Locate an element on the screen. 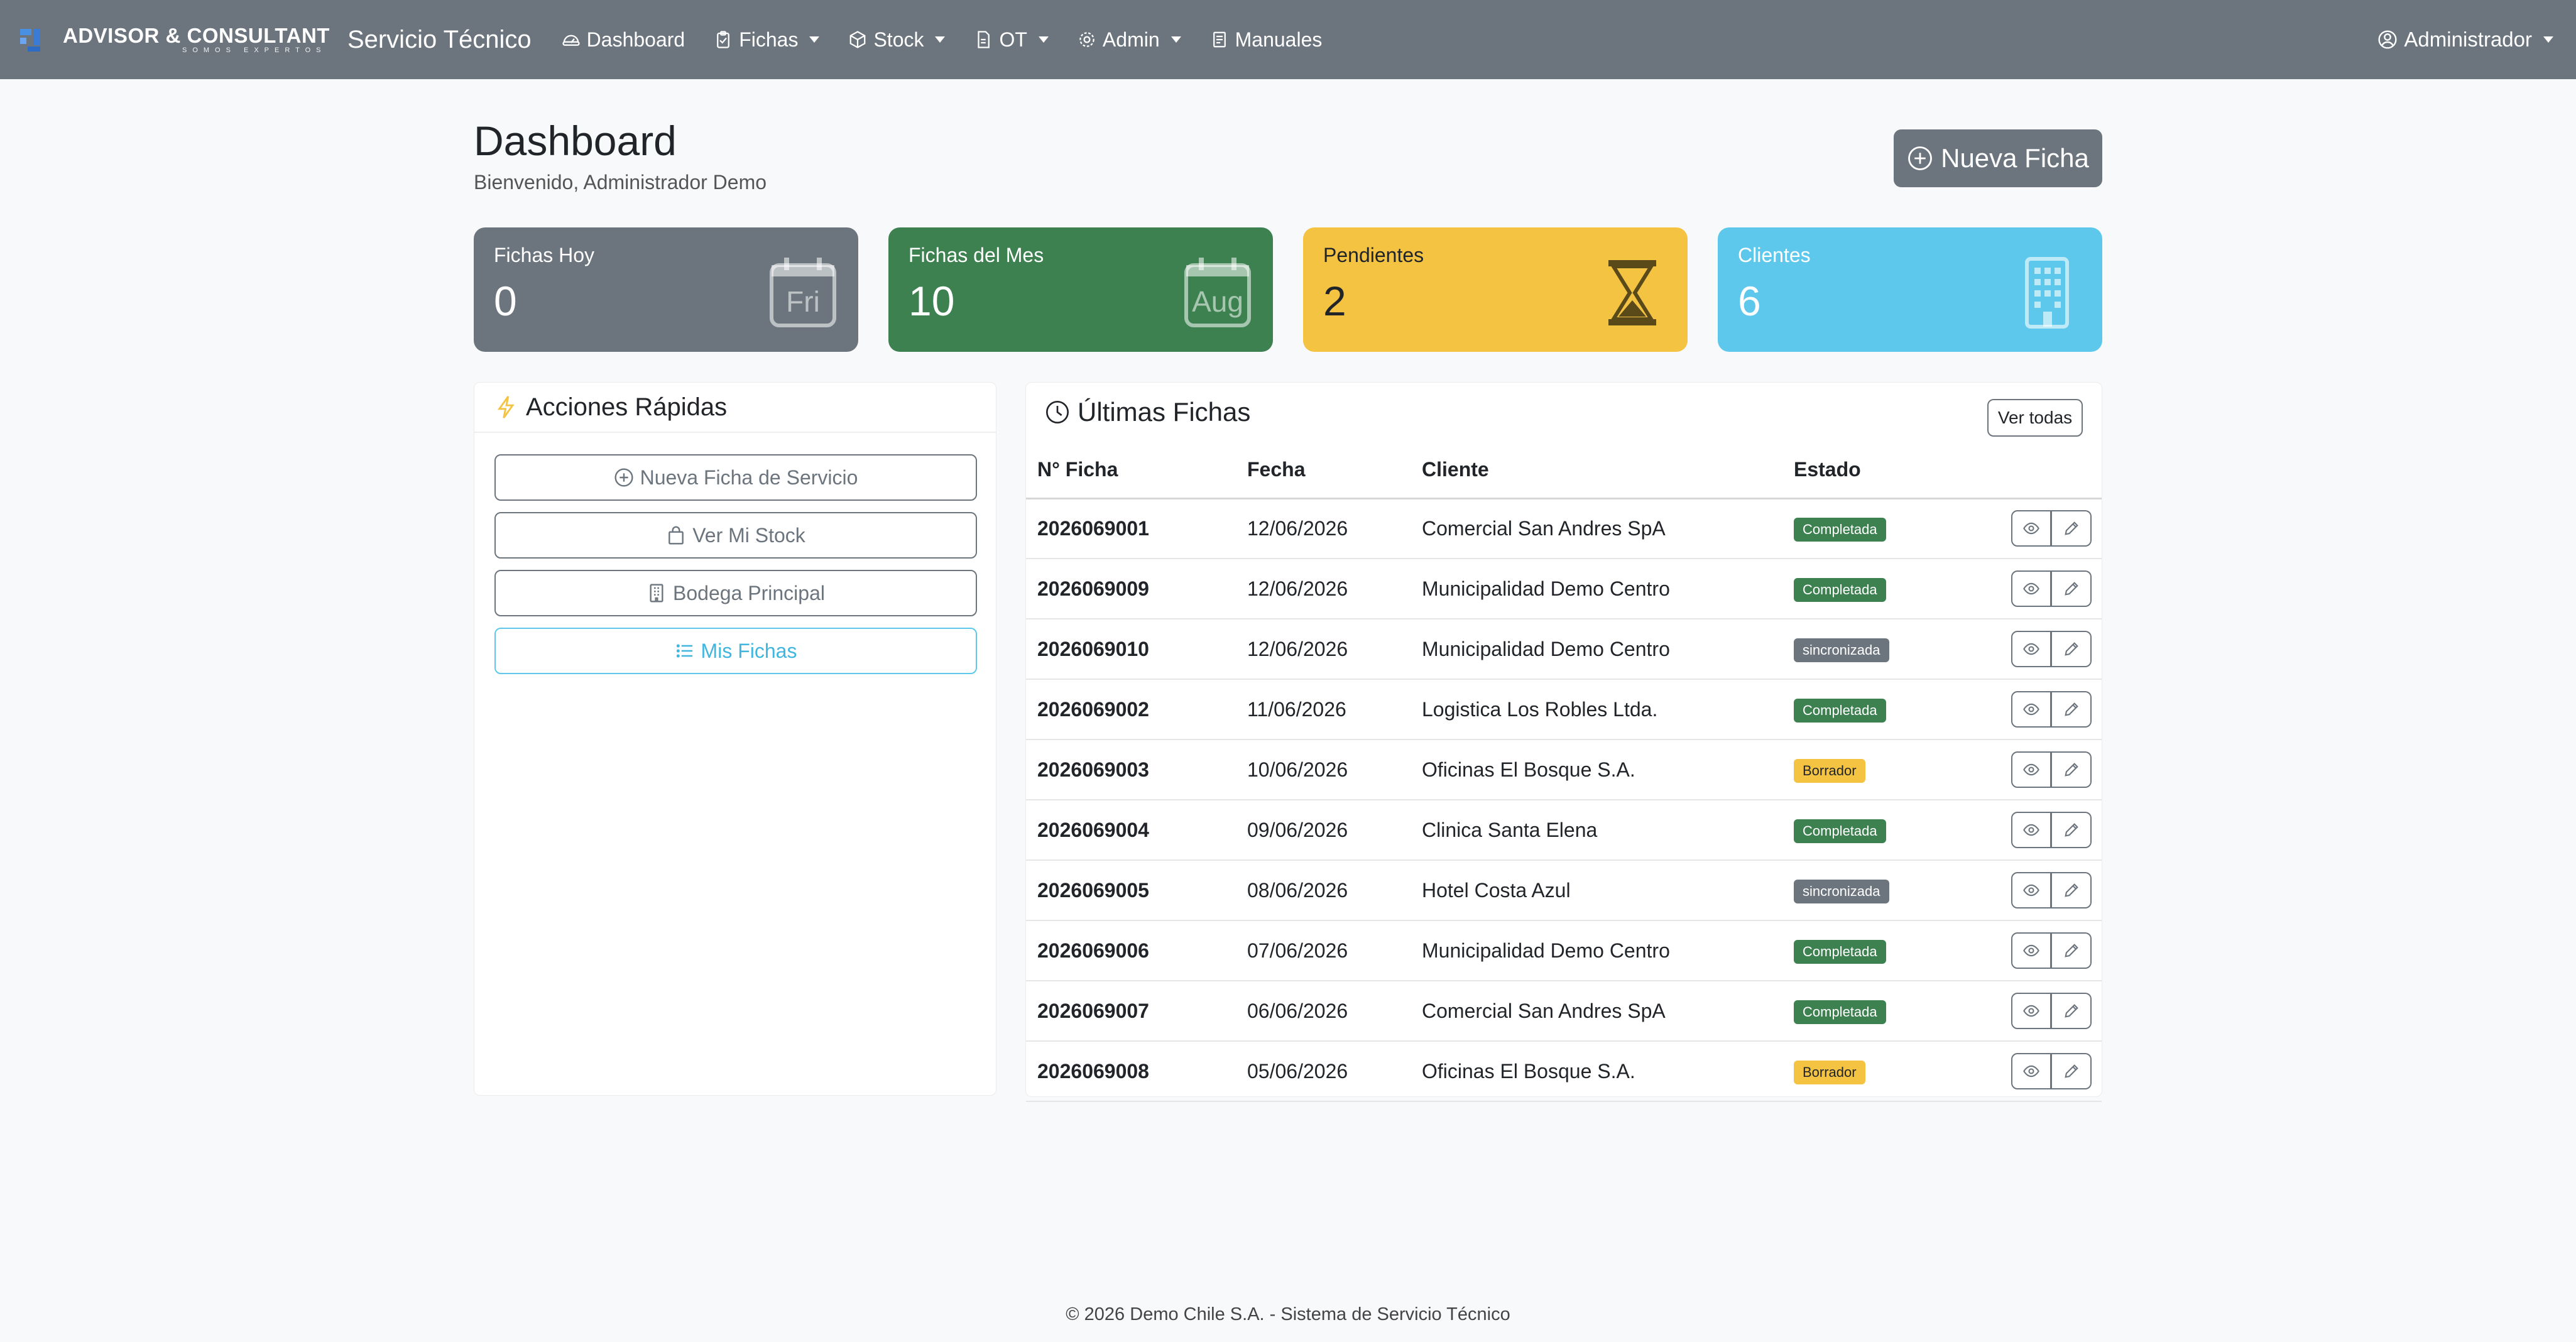 This screenshot has height=1342, width=2576. column-header: Cliente is located at coordinates (1597, 471).